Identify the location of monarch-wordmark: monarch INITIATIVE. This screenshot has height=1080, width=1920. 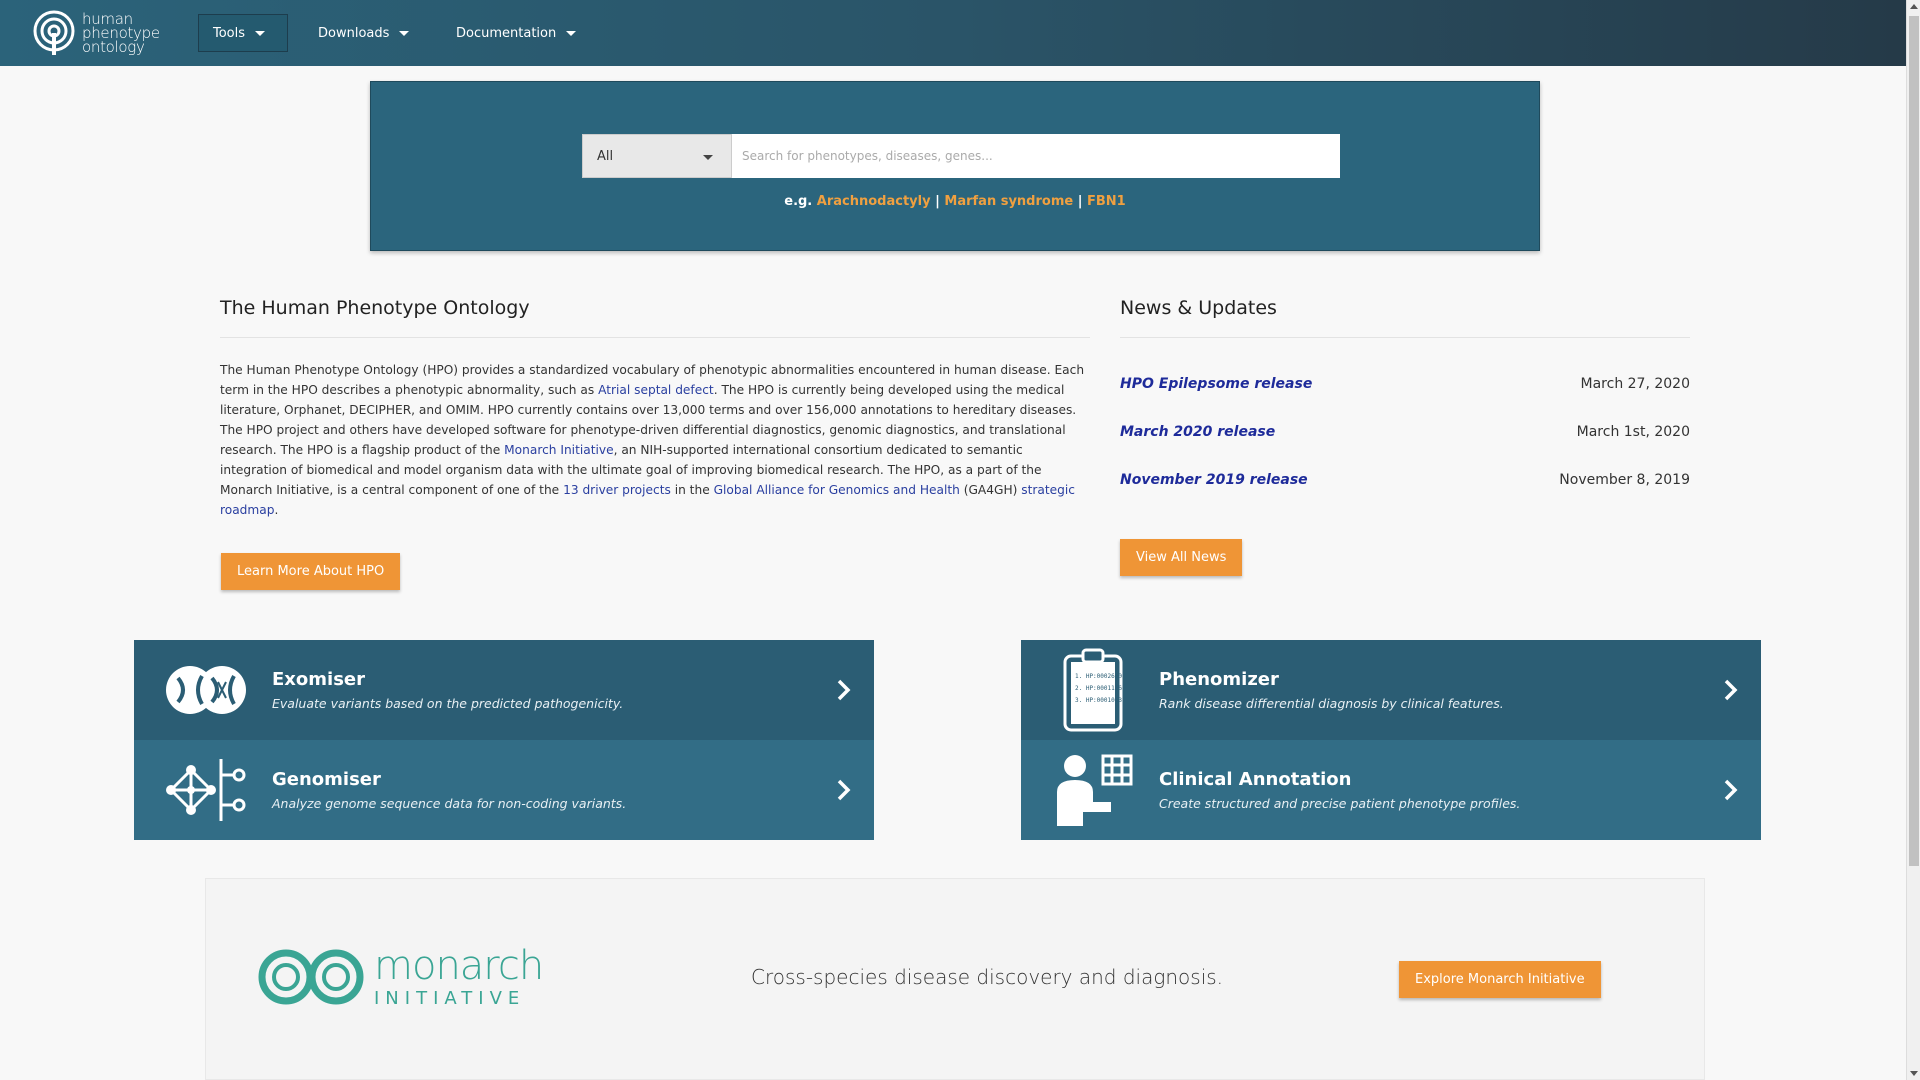
(459, 975).